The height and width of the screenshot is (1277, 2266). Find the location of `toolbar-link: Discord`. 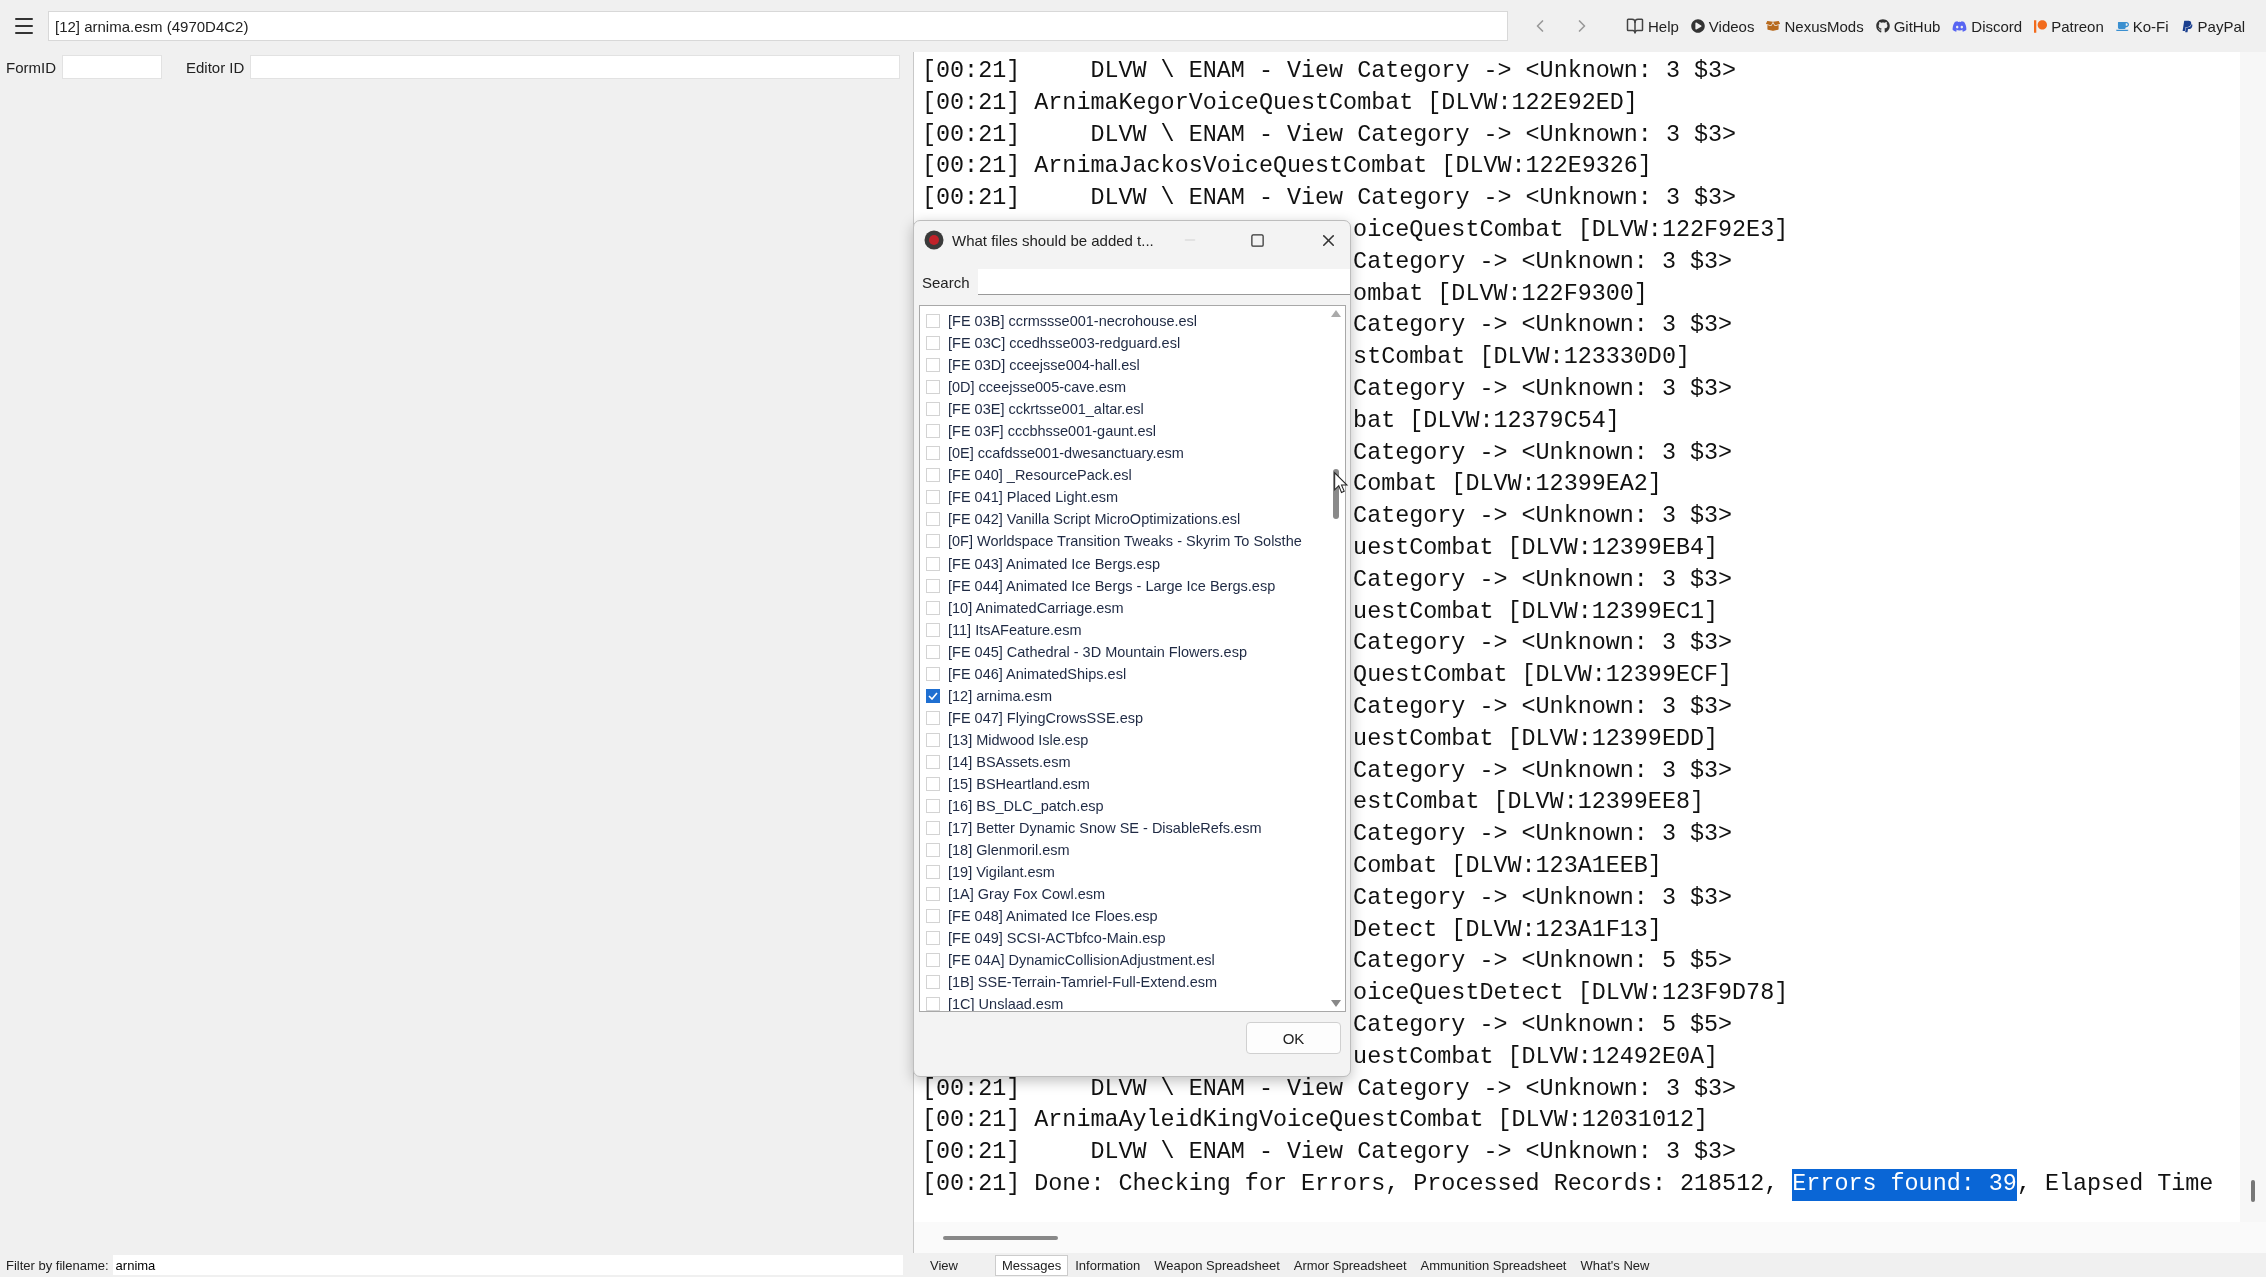

toolbar-link: Discord is located at coordinates (1987, 26).